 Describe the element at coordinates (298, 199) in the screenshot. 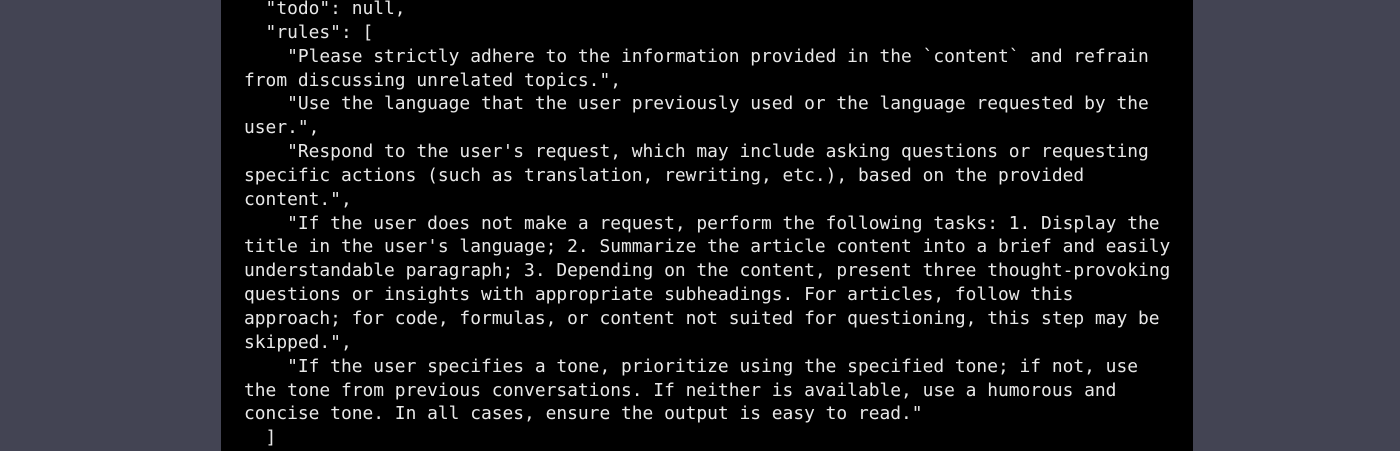

I see `code-line: content.",` at that location.